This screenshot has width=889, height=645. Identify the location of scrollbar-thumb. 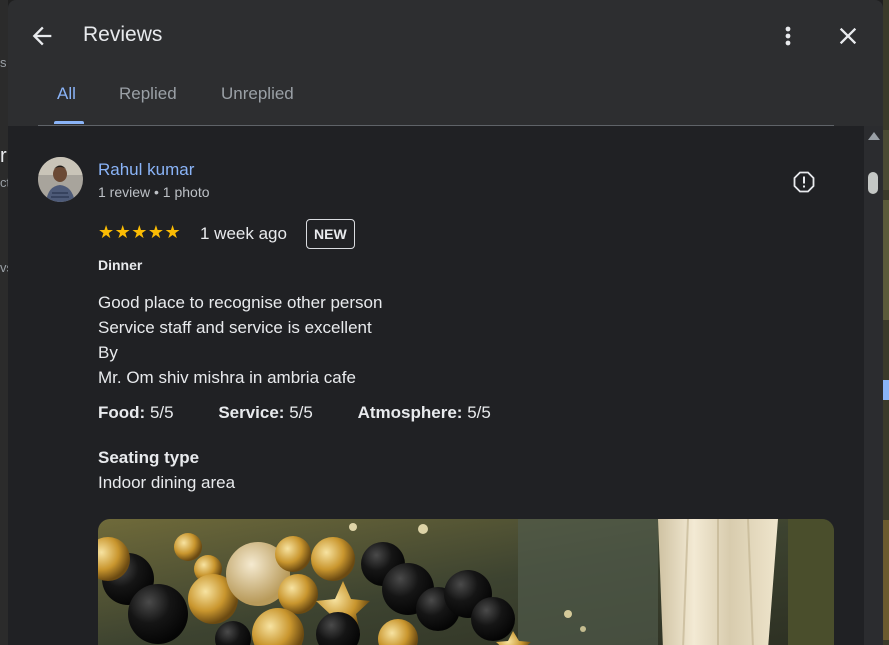
(873, 183).